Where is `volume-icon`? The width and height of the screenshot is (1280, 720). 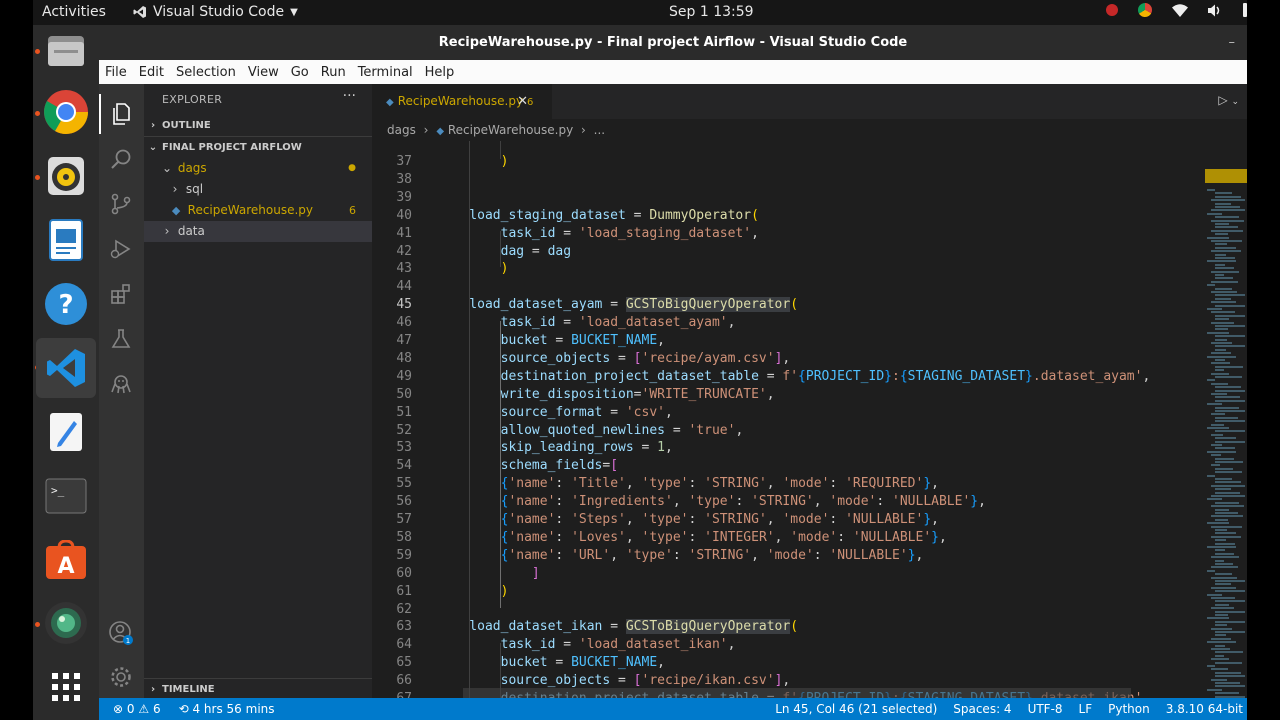
volume-icon is located at coordinates (1215, 10).